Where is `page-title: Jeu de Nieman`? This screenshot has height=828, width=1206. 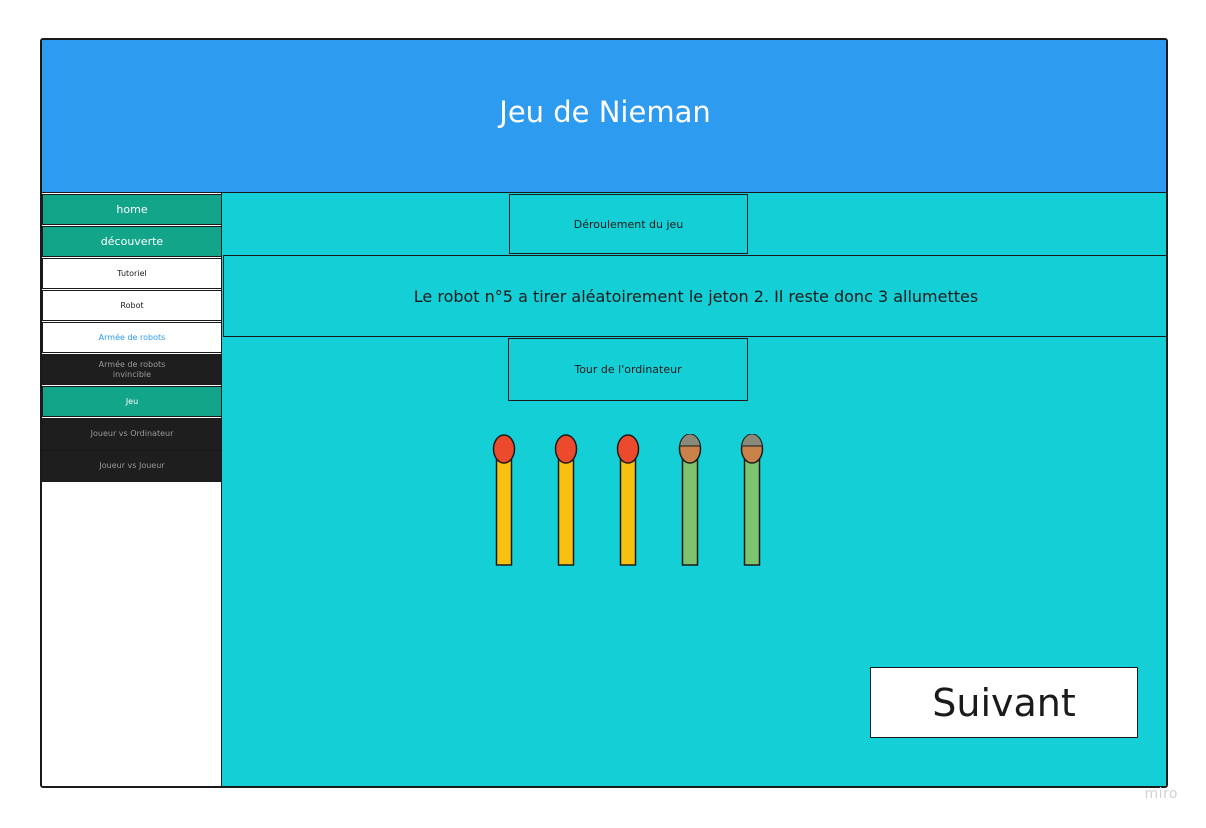 page-title: Jeu de Nieman is located at coordinates (605, 112).